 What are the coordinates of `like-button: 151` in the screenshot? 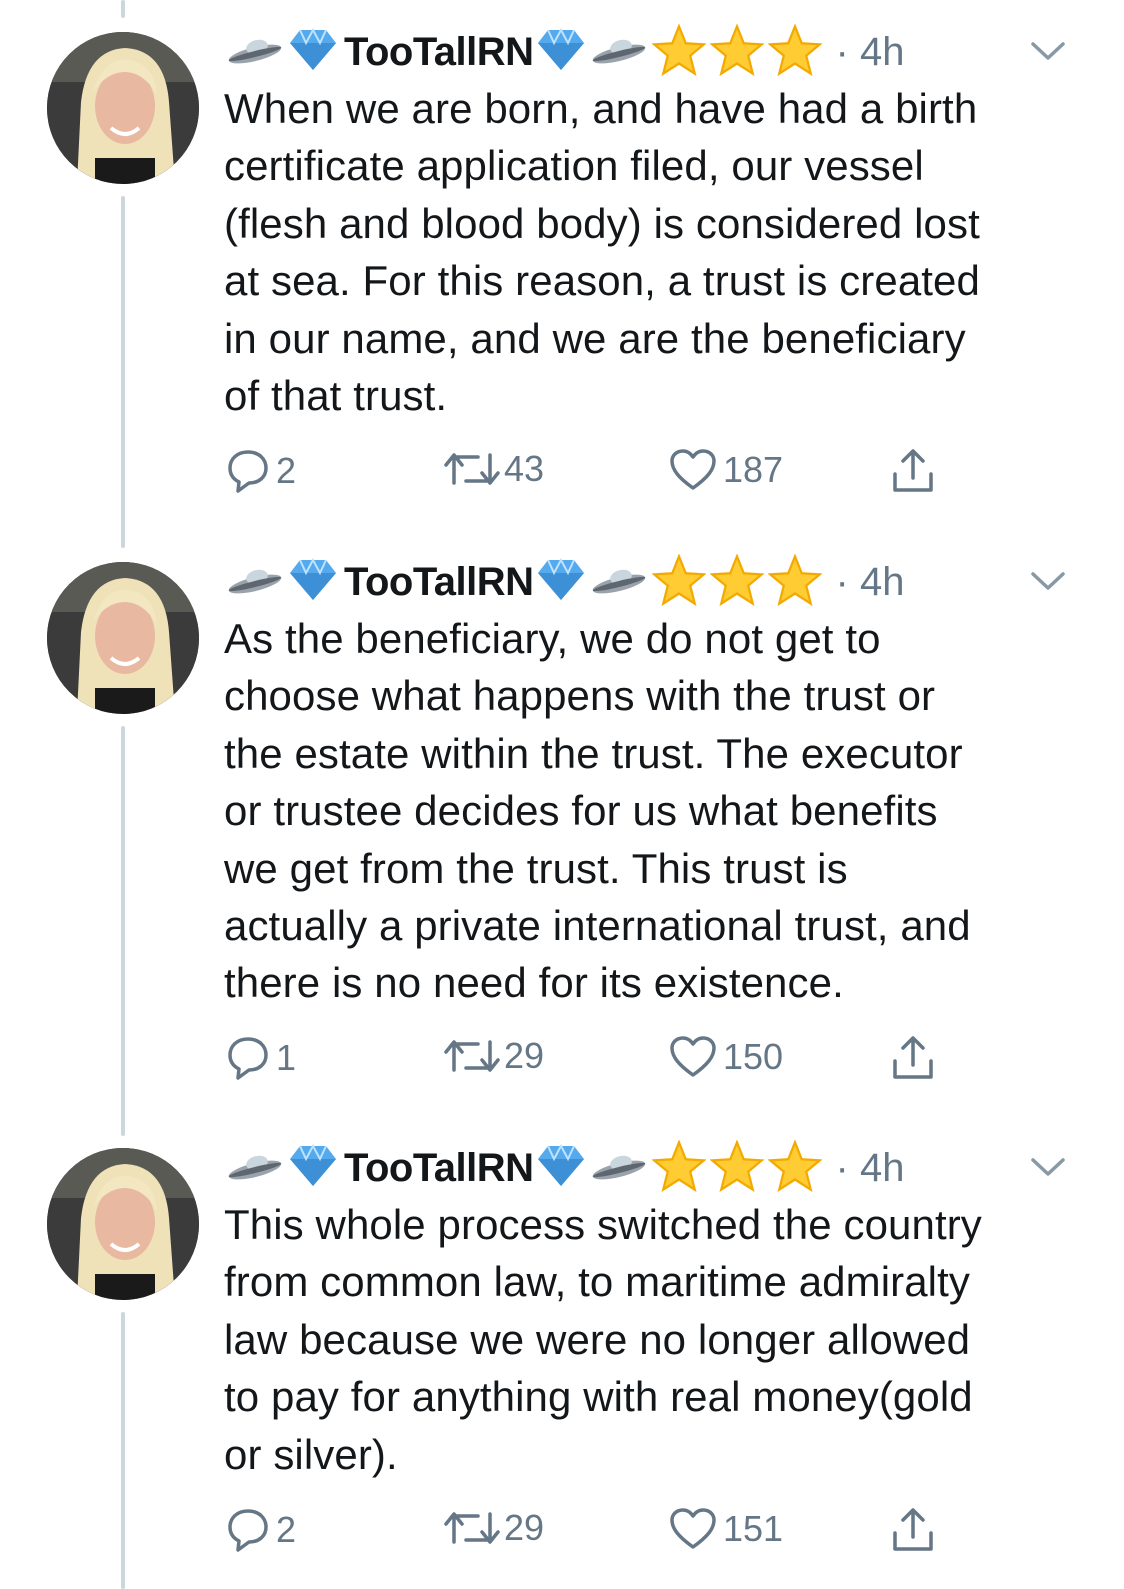 It's located at (726, 1529).